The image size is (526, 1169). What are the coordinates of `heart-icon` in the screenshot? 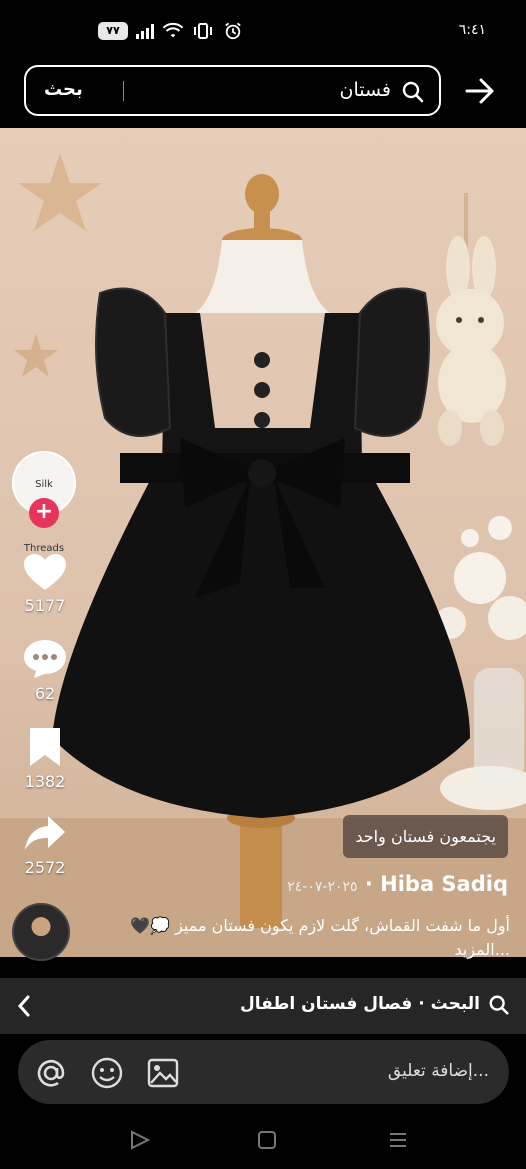 It's located at (45, 572).